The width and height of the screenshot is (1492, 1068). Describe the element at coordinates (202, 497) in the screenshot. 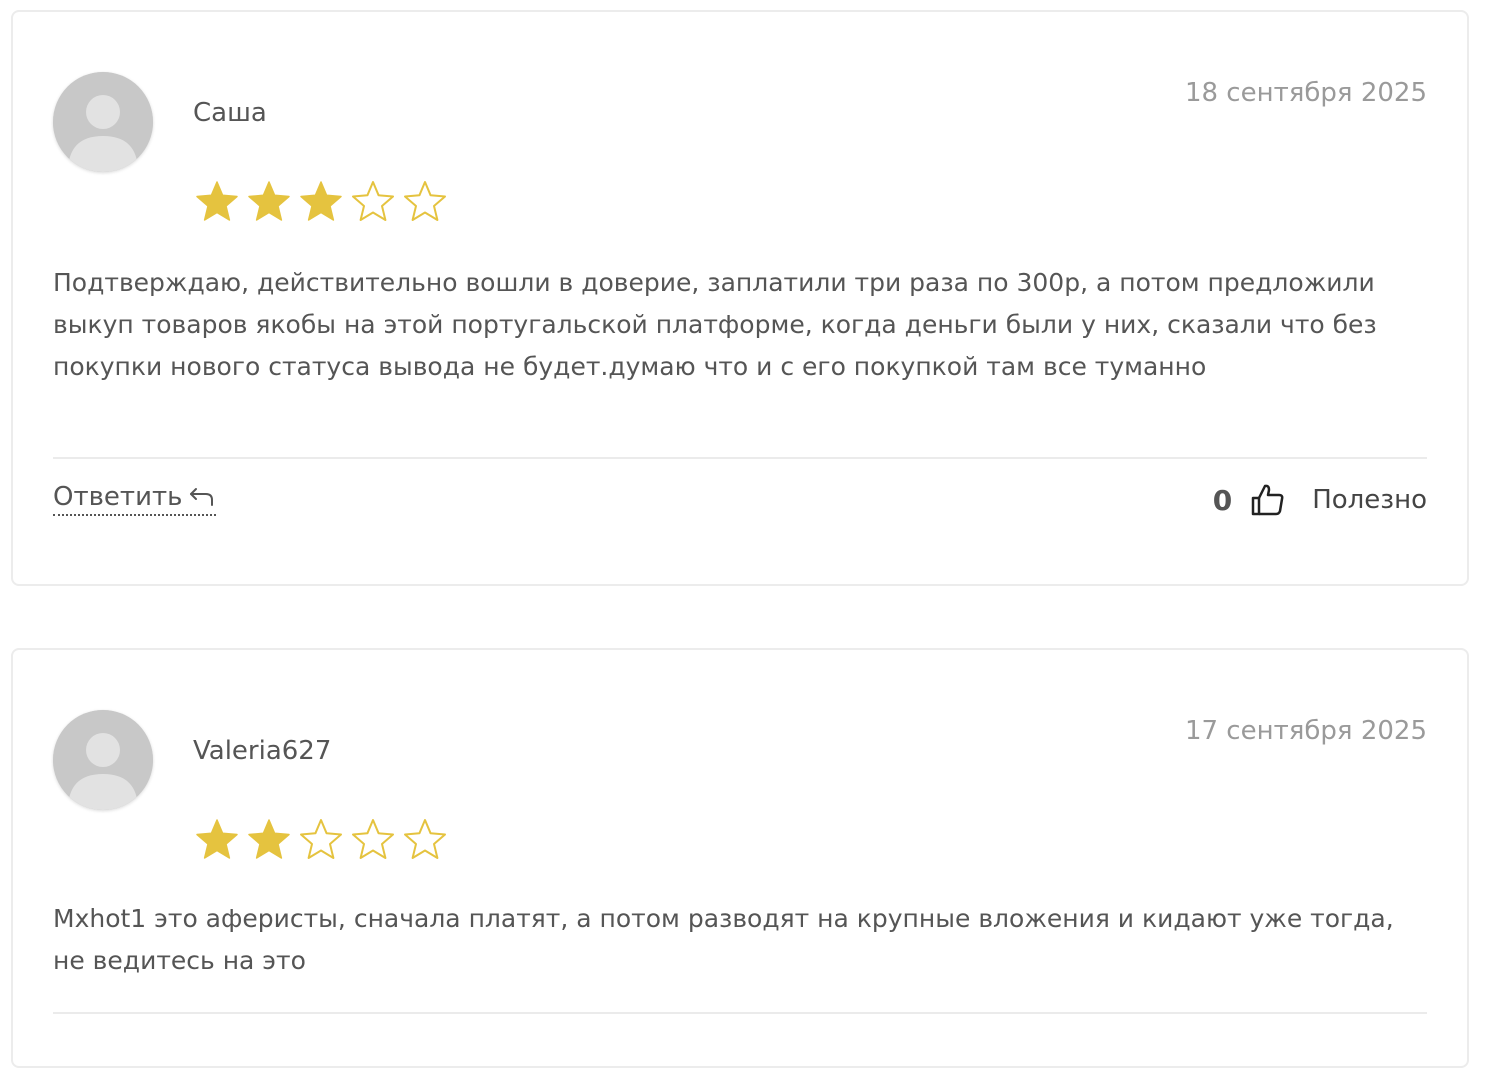

I see `reply-arrow-icon` at that location.